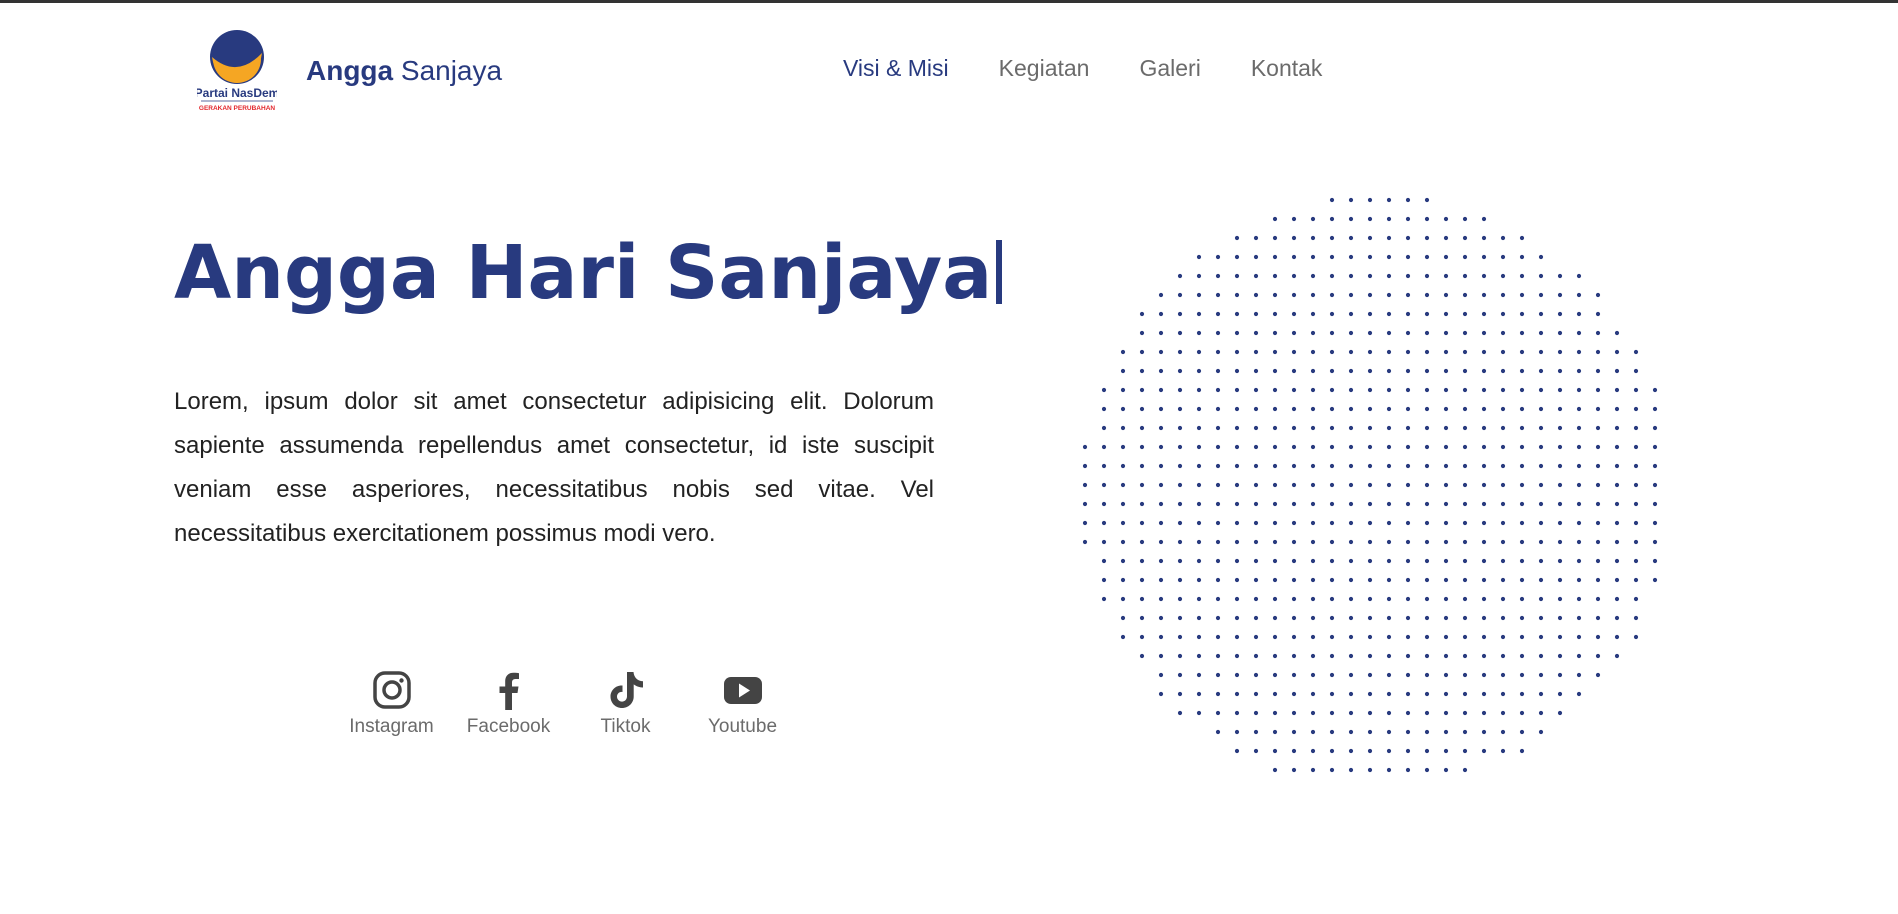 Image resolution: width=1898 pixels, height=914 pixels. What do you see at coordinates (1169, 68) in the screenshot?
I see `nav-item-galeri: Galeri` at bounding box center [1169, 68].